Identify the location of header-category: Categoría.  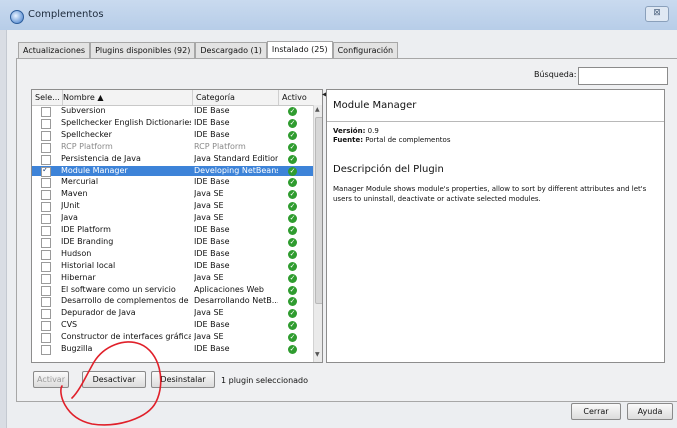
(236, 97).